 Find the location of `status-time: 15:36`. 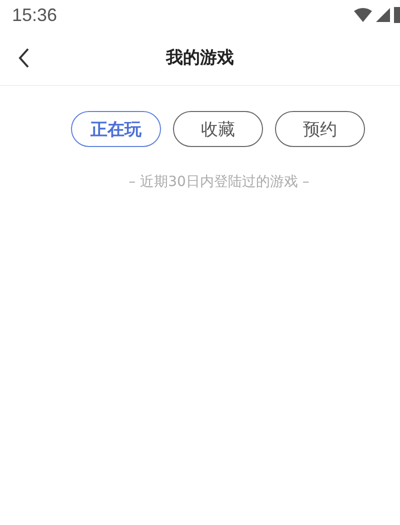

status-time: 15:36 is located at coordinates (35, 15).